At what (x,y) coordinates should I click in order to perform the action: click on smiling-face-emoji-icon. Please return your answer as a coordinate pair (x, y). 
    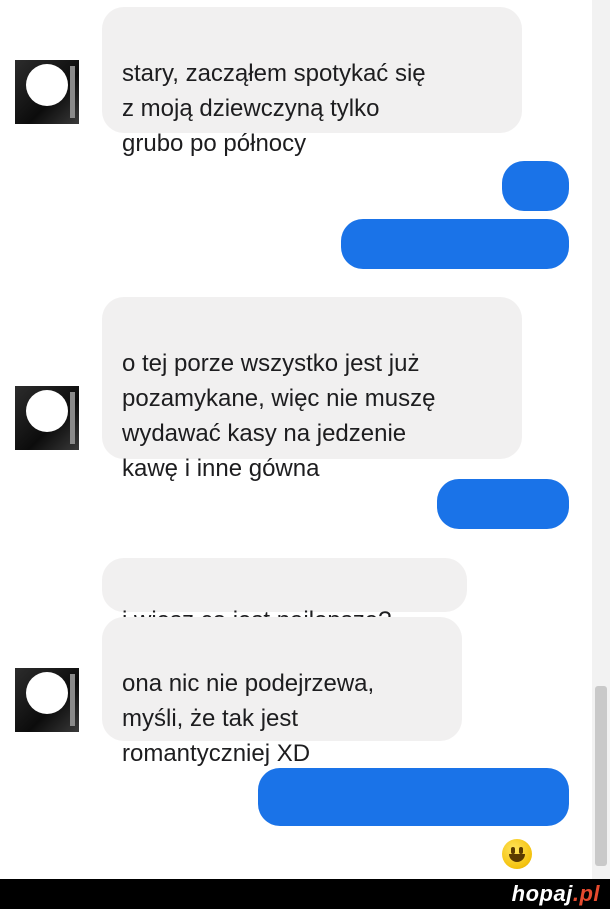
    Looking at the image, I should click on (516, 853).